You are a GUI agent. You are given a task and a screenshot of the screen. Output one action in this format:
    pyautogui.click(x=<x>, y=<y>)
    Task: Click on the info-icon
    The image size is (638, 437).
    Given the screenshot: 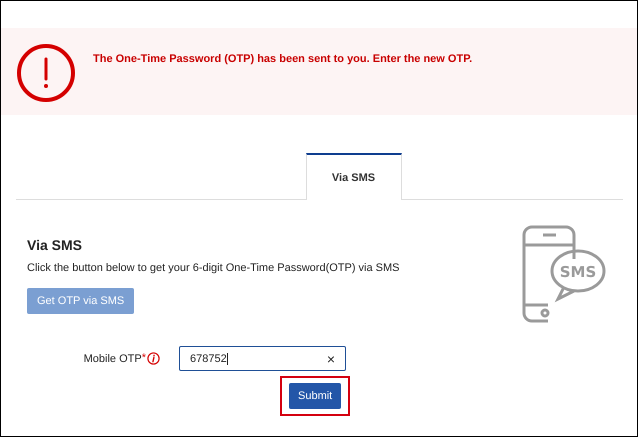 What is the action you would take?
    pyautogui.click(x=153, y=358)
    